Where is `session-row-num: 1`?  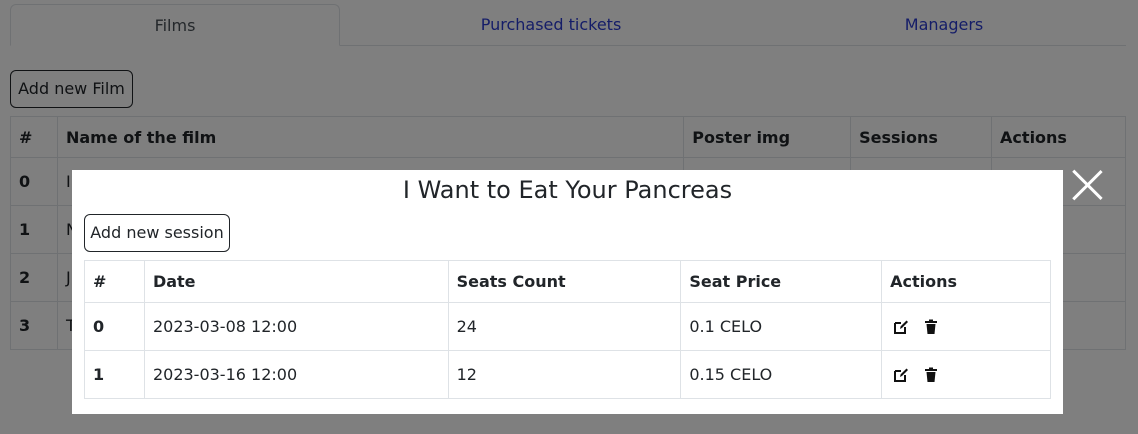
session-row-num: 1 is located at coordinates (114, 374).